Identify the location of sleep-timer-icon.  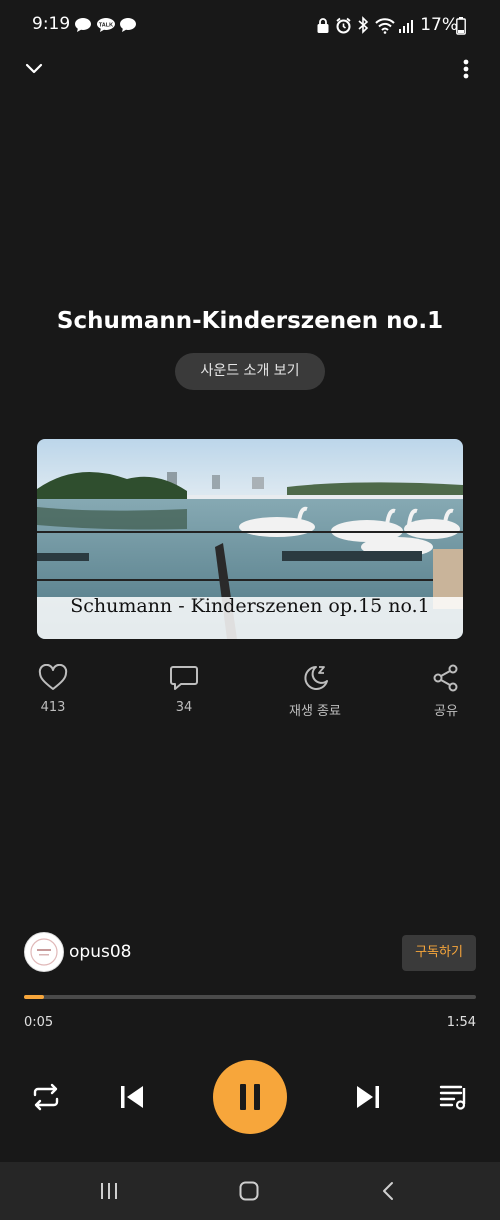
(316, 678).